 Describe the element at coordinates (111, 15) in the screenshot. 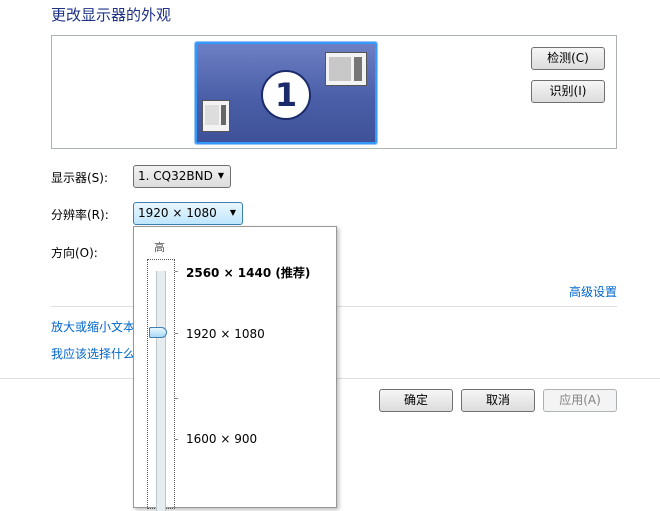

I see `page-title: 更改显示器的外观` at that location.